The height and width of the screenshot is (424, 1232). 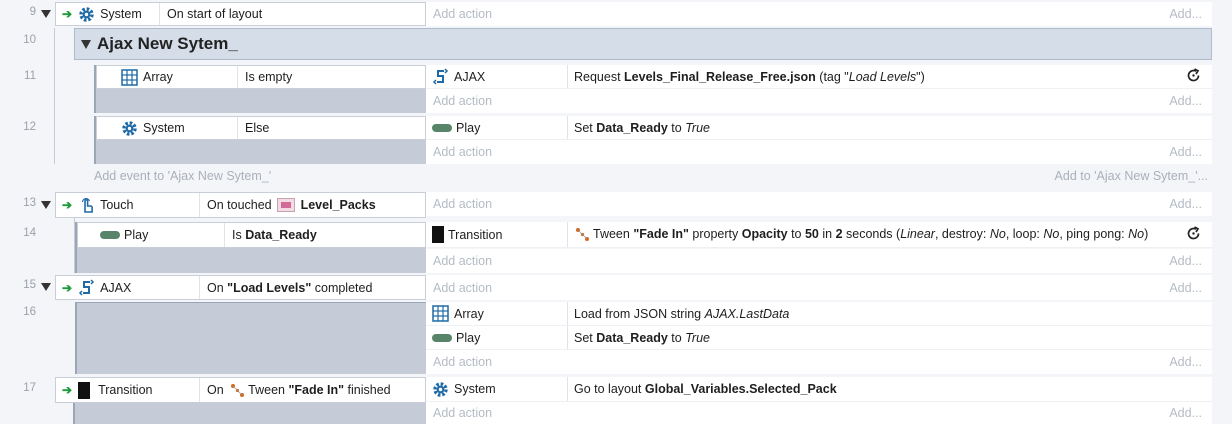 What do you see at coordinates (167, 43) in the screenshot?
I see `group-title: Ajax New Sytem_` at bounding box center [167, 43].